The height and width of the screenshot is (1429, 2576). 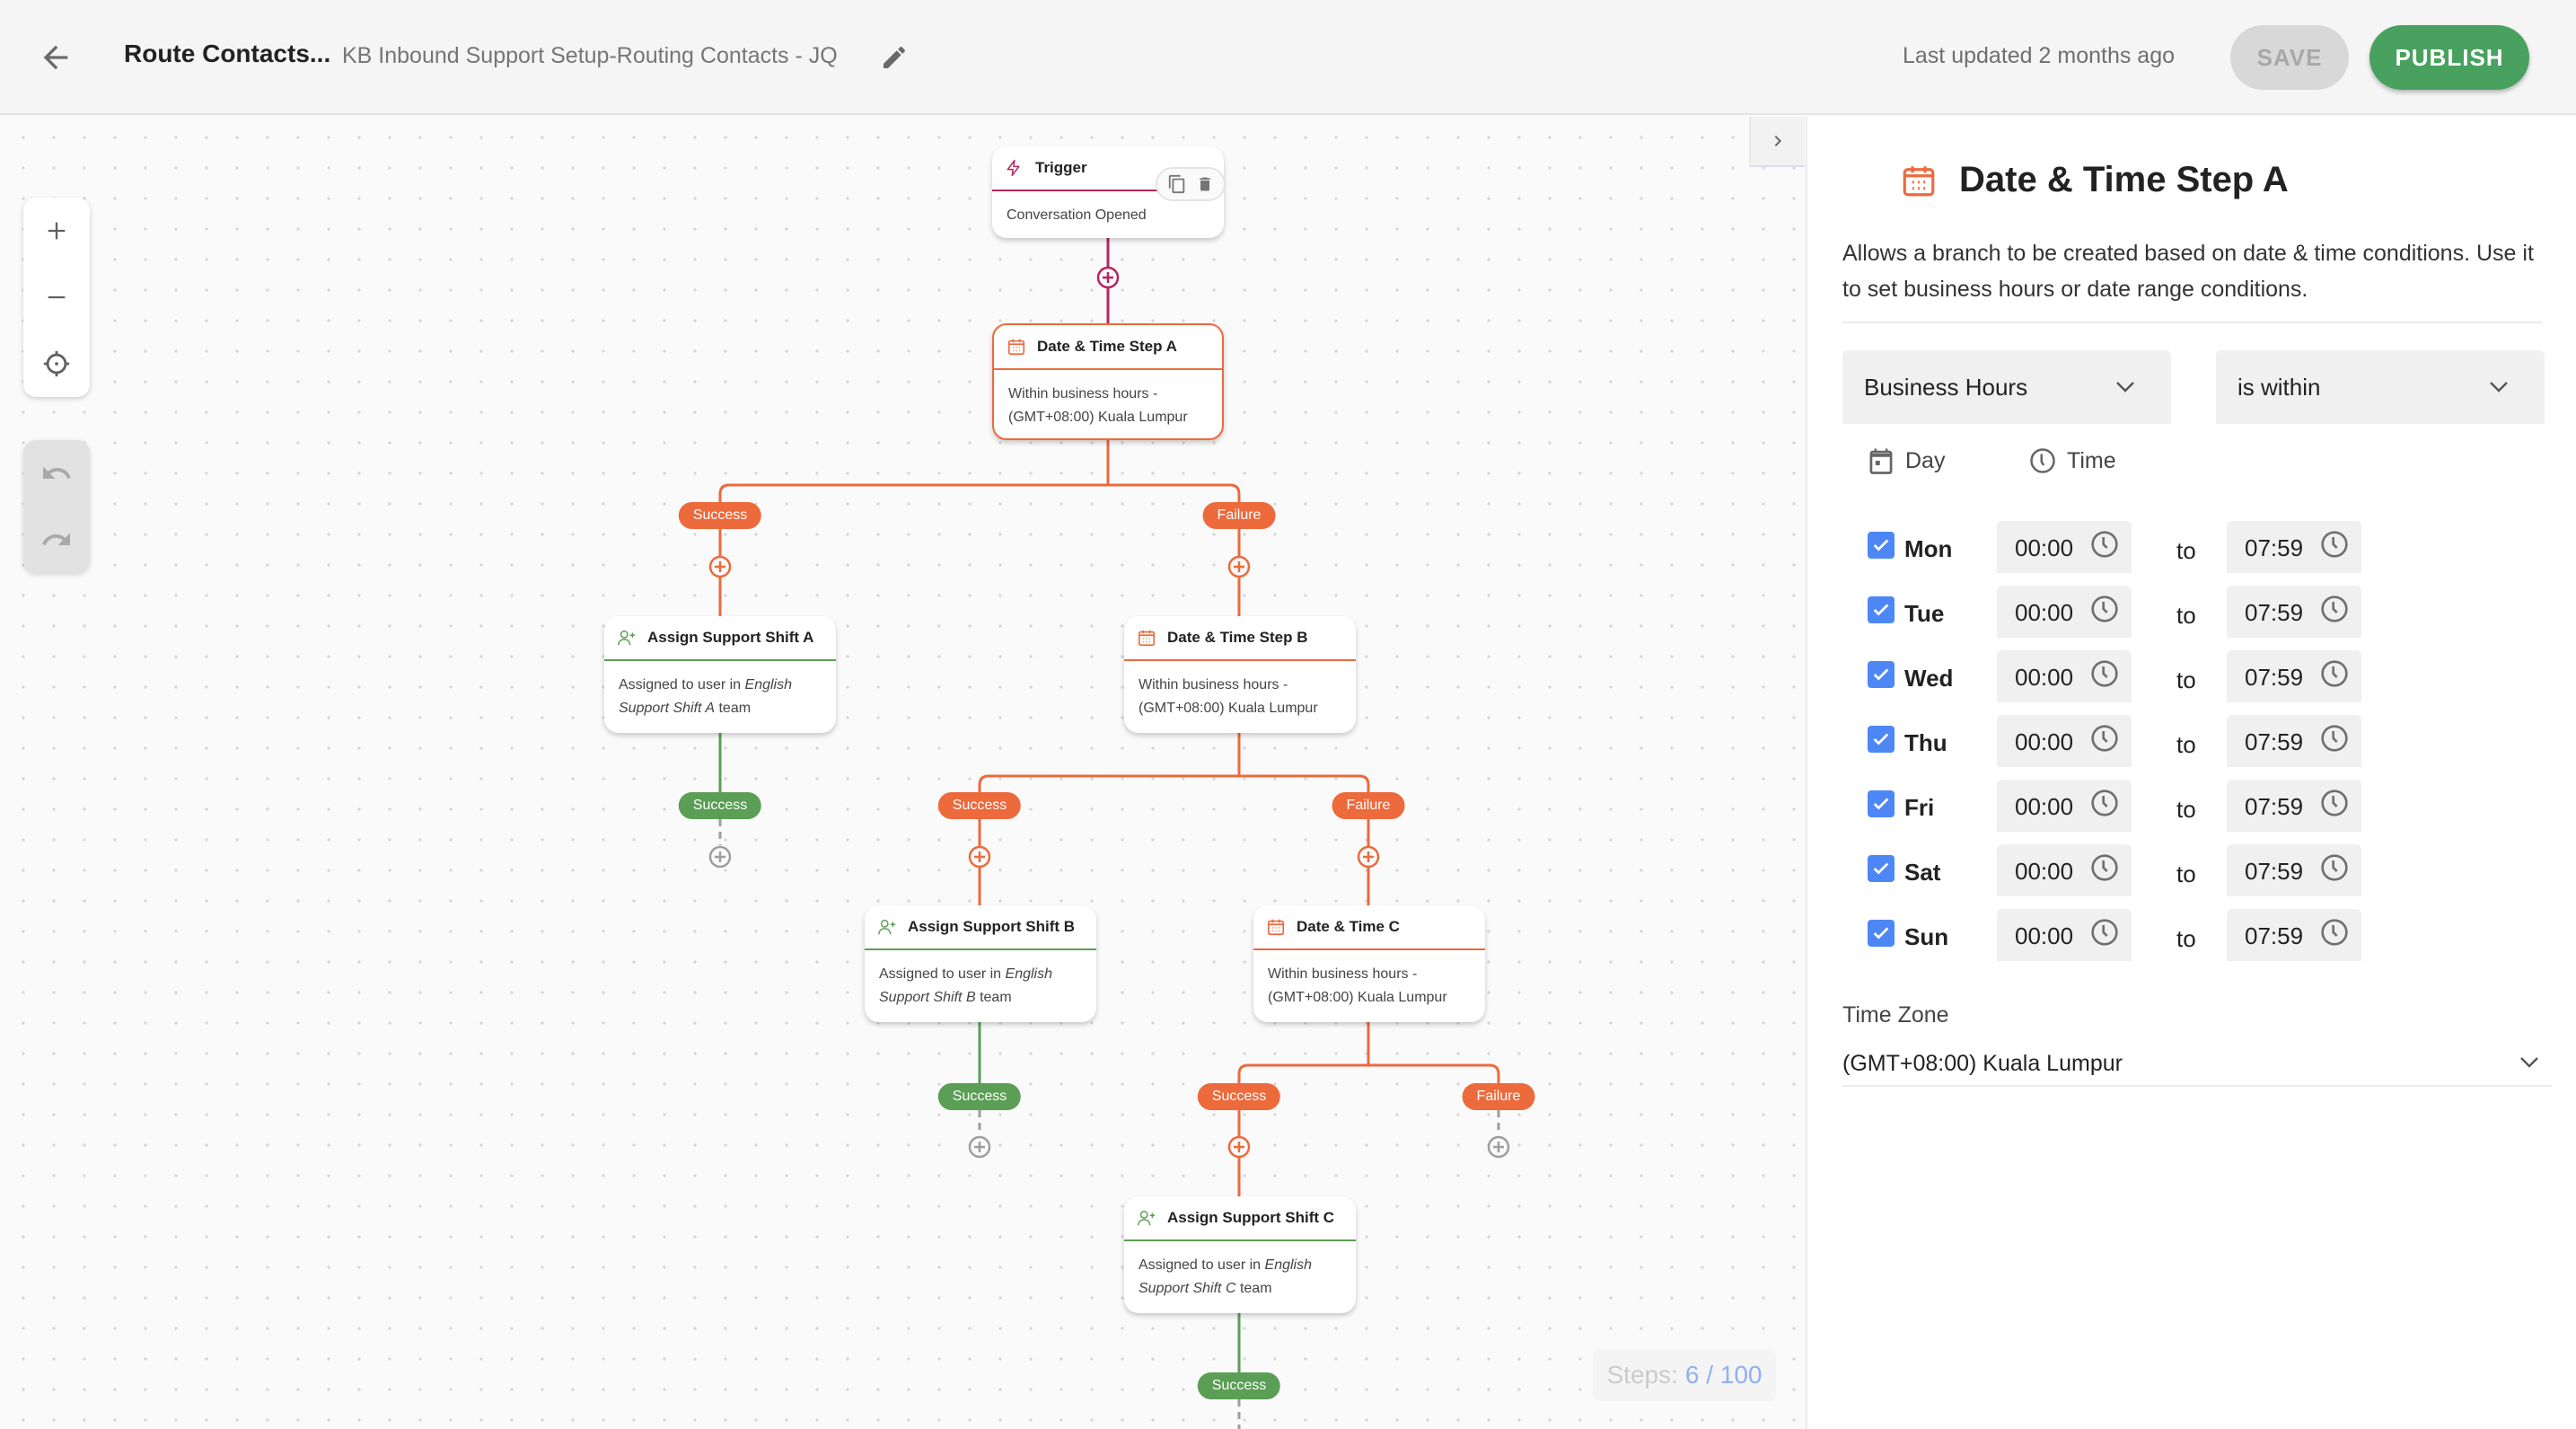 I want to click on to-label: to, so click(x=2186, y=810).